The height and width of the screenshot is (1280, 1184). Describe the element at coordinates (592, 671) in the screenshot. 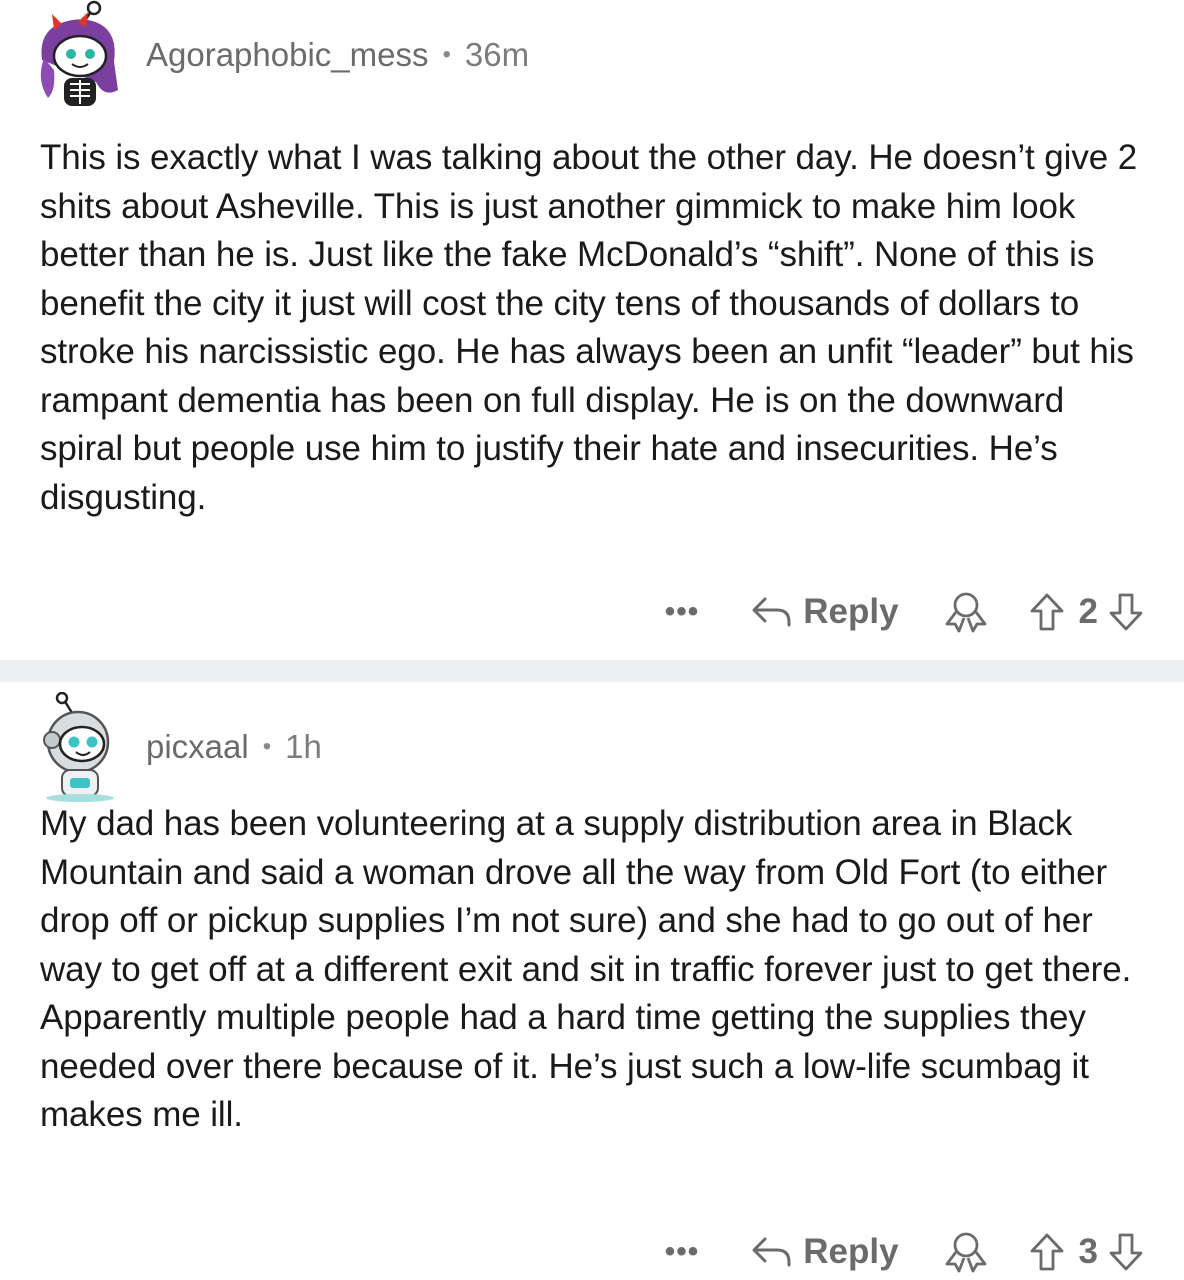

I see `comment-divider` at that location.